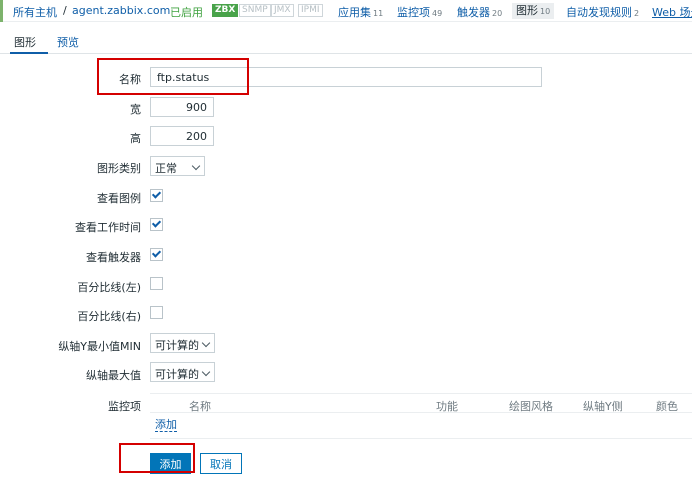  What do you see at coordinates (672, 12) in the screenshot?
I see `nav-web-scenarios: Web 场景` at bounding box center [672, 12].